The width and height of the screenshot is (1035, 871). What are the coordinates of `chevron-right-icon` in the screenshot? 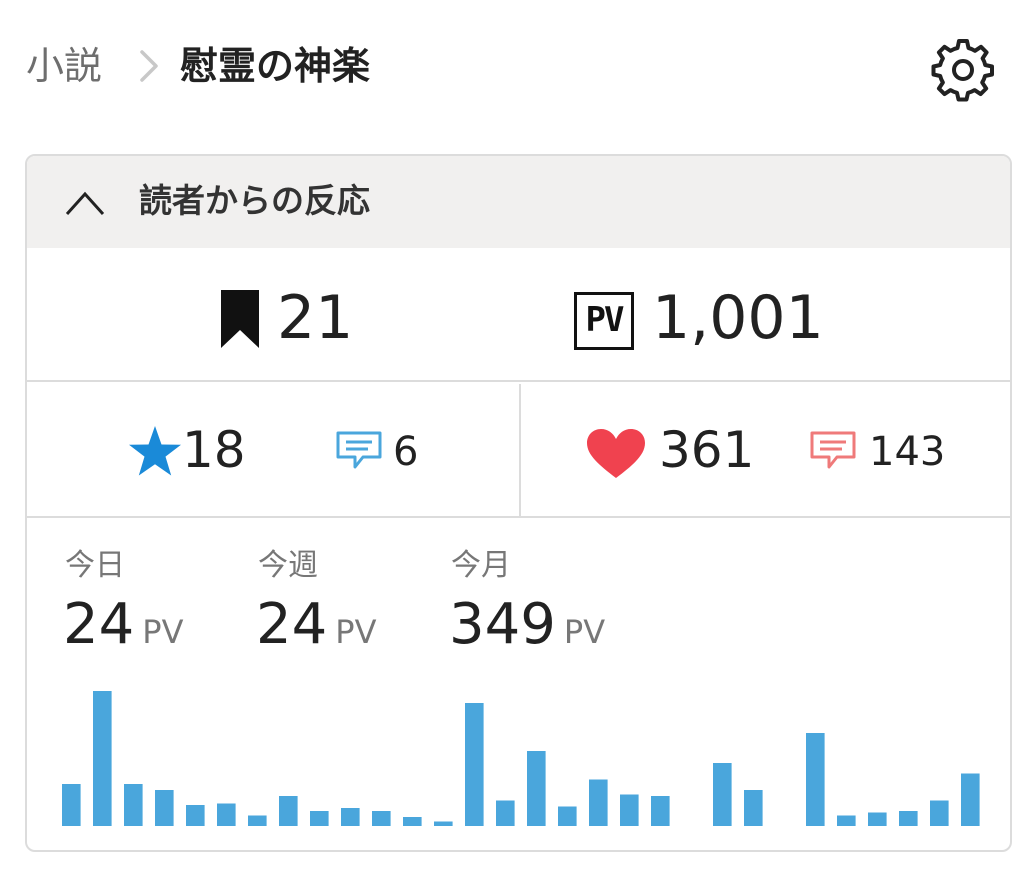 It's located at (149, 66).